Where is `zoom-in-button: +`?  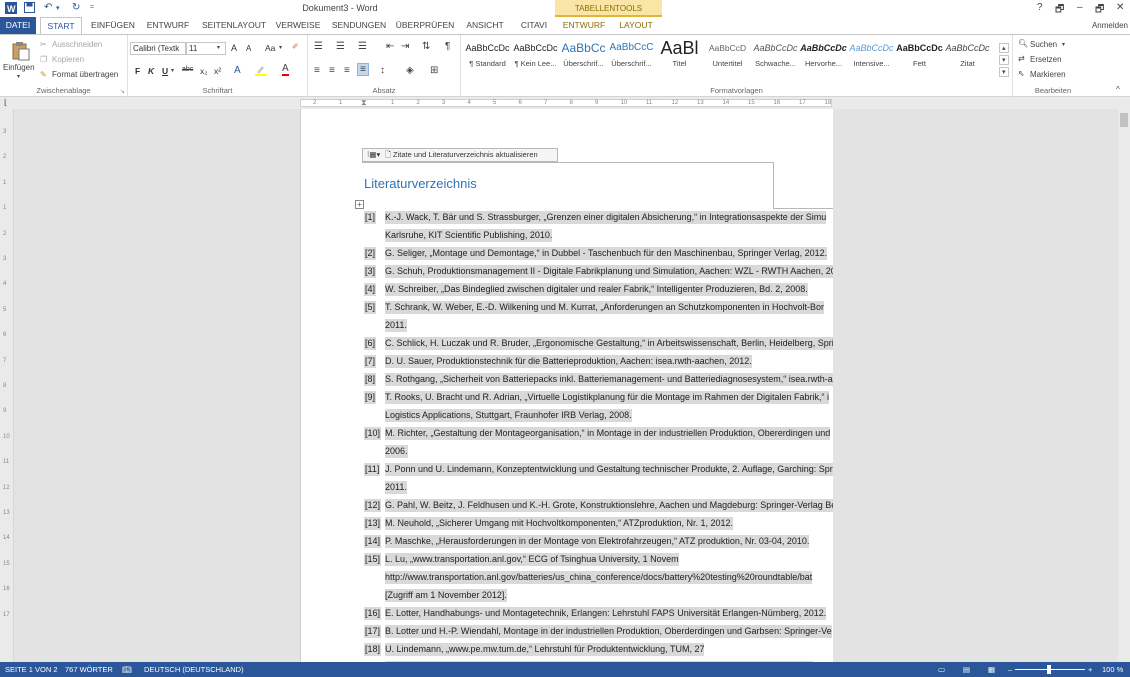 zoom-in-button: + is located at coordinates (1090, 669).